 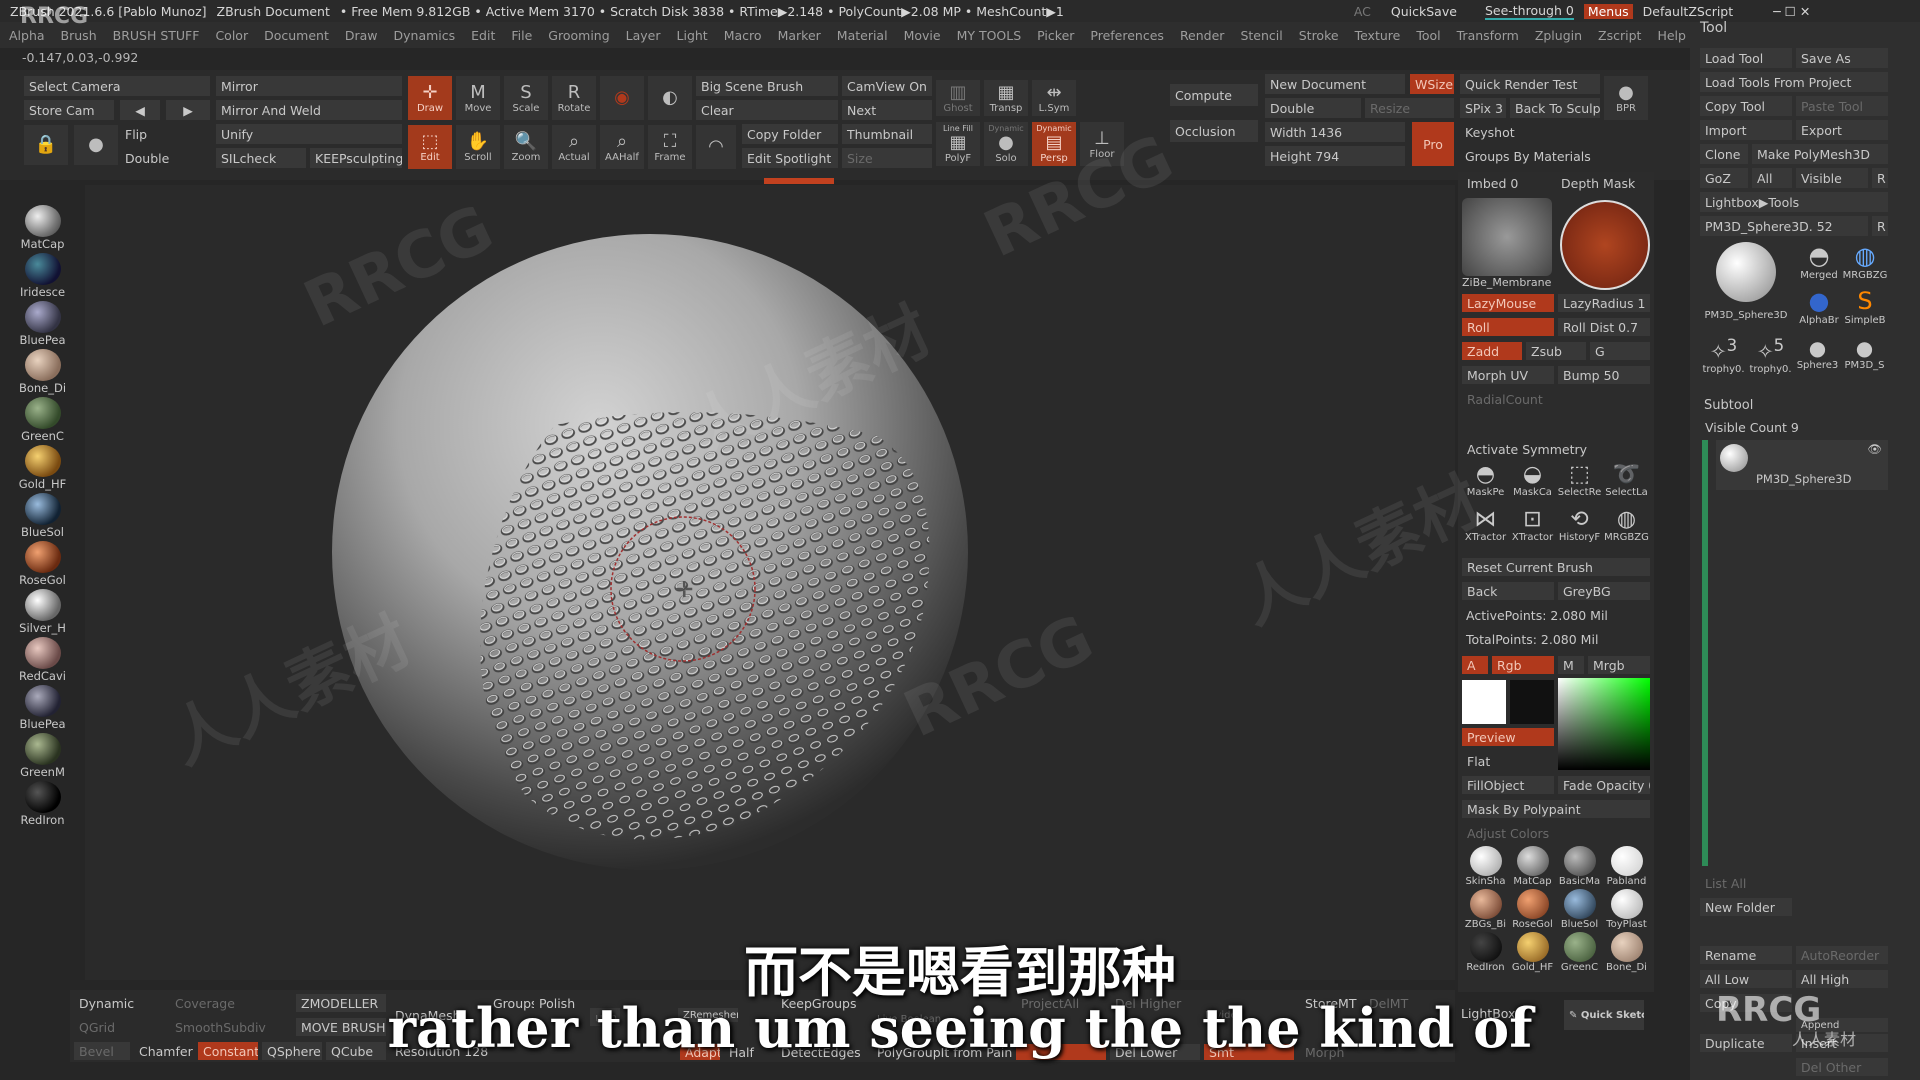 I want to click on material-bone: Bone_Di, so click(x=42, y=373).